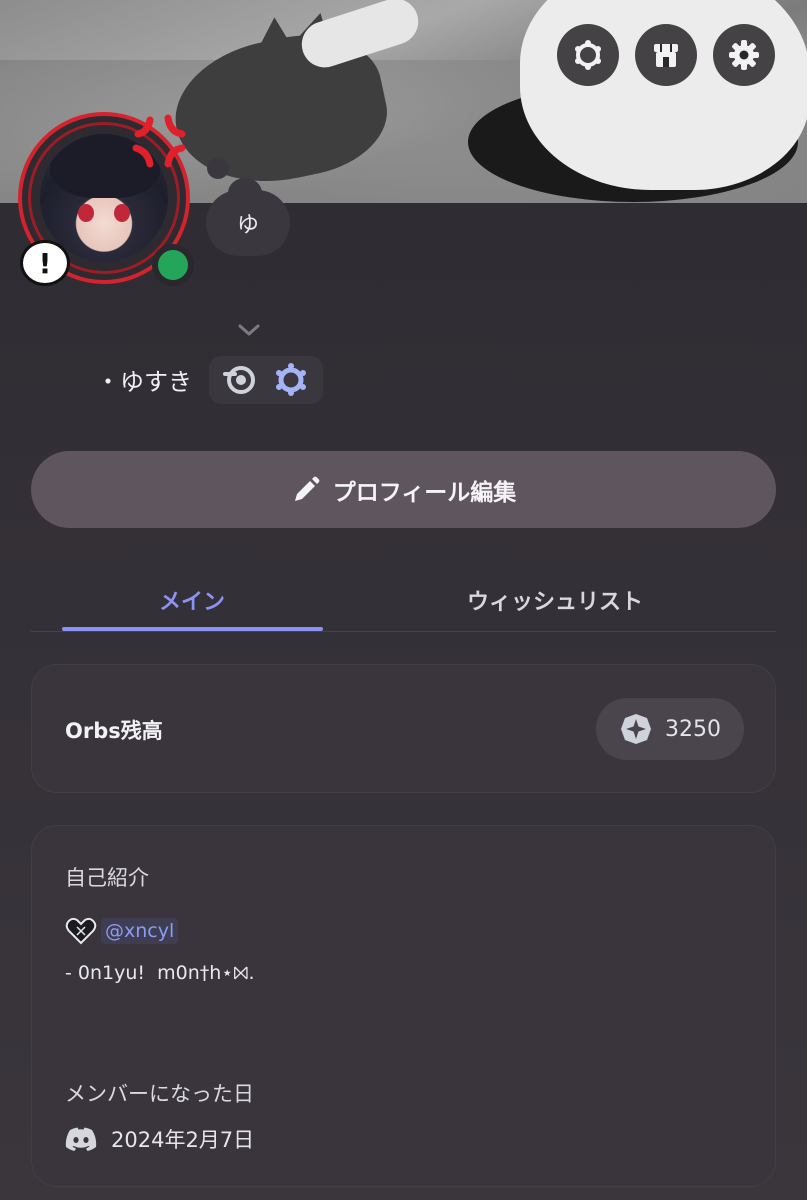 Image resolution: width=807 pixels, height=1200 pixels. I want to click on chevron-down-icon, so click(249, 330).